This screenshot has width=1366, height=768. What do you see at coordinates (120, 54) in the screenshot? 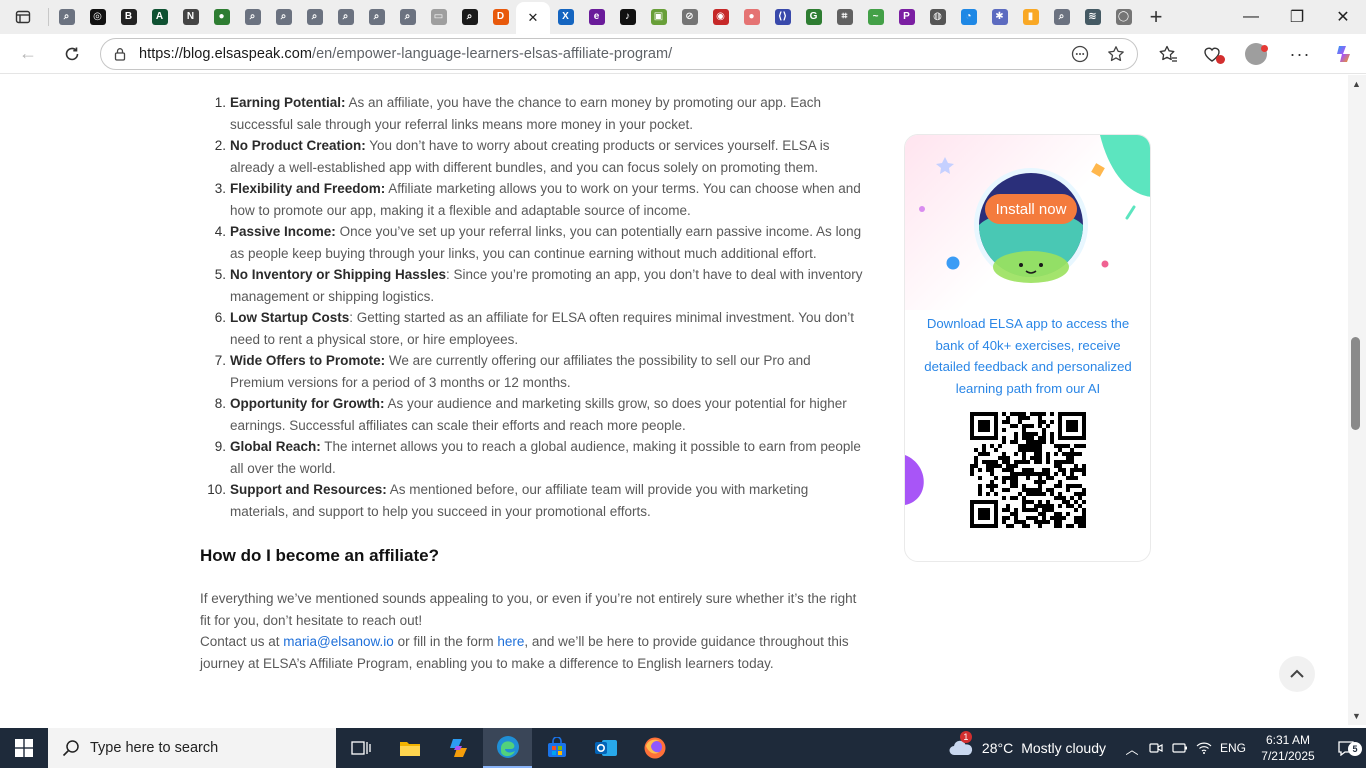
I see `lock-icon` at bounding box center [120, 54].